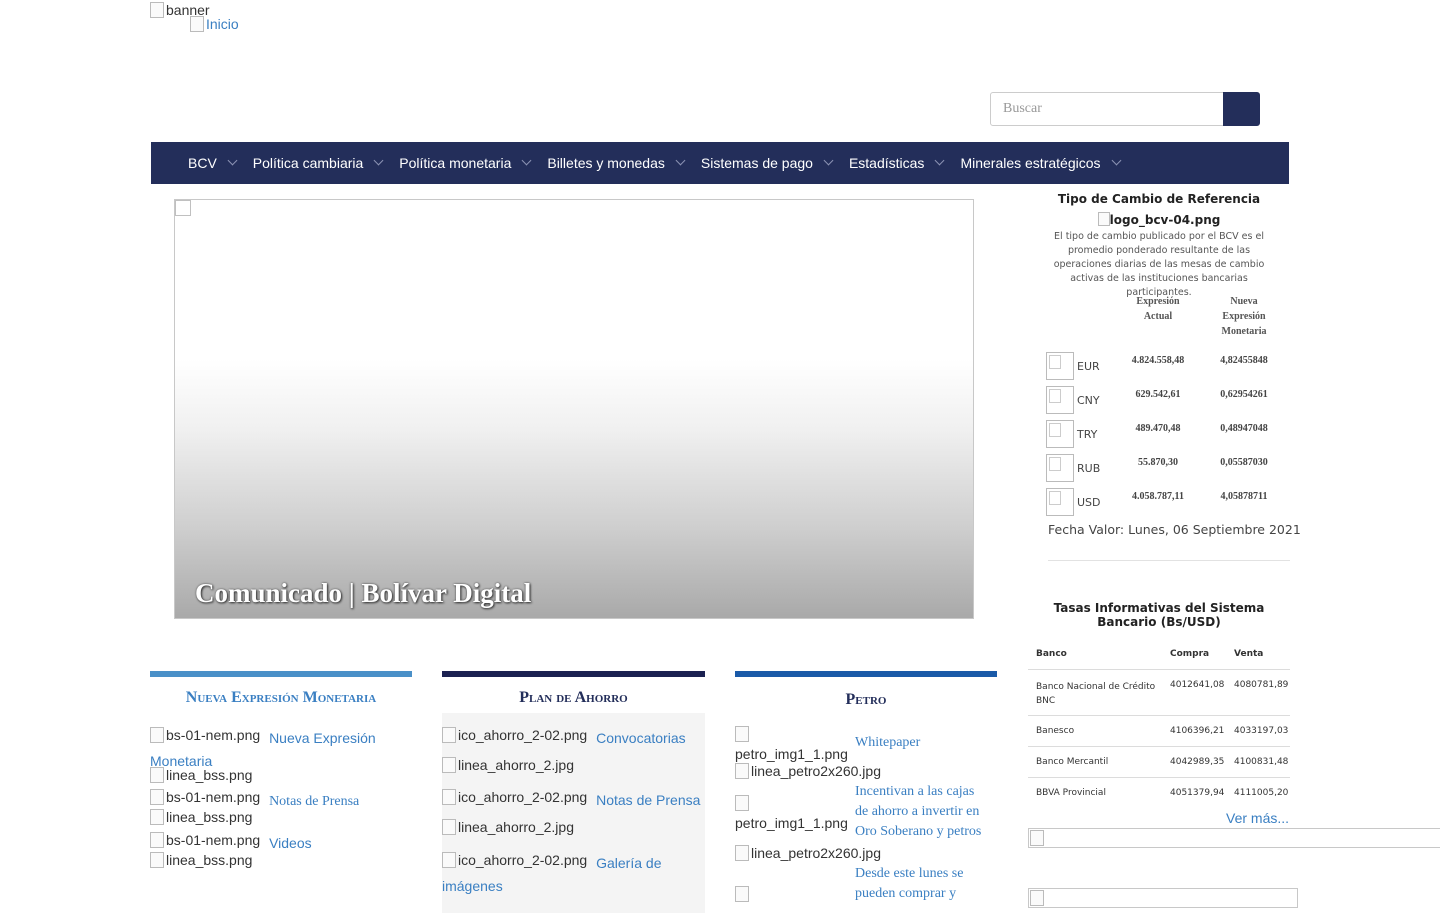 This screenshot has width=1440, height=913. I want to click on nav-label: Billetes y monedas, so click(606, 163).